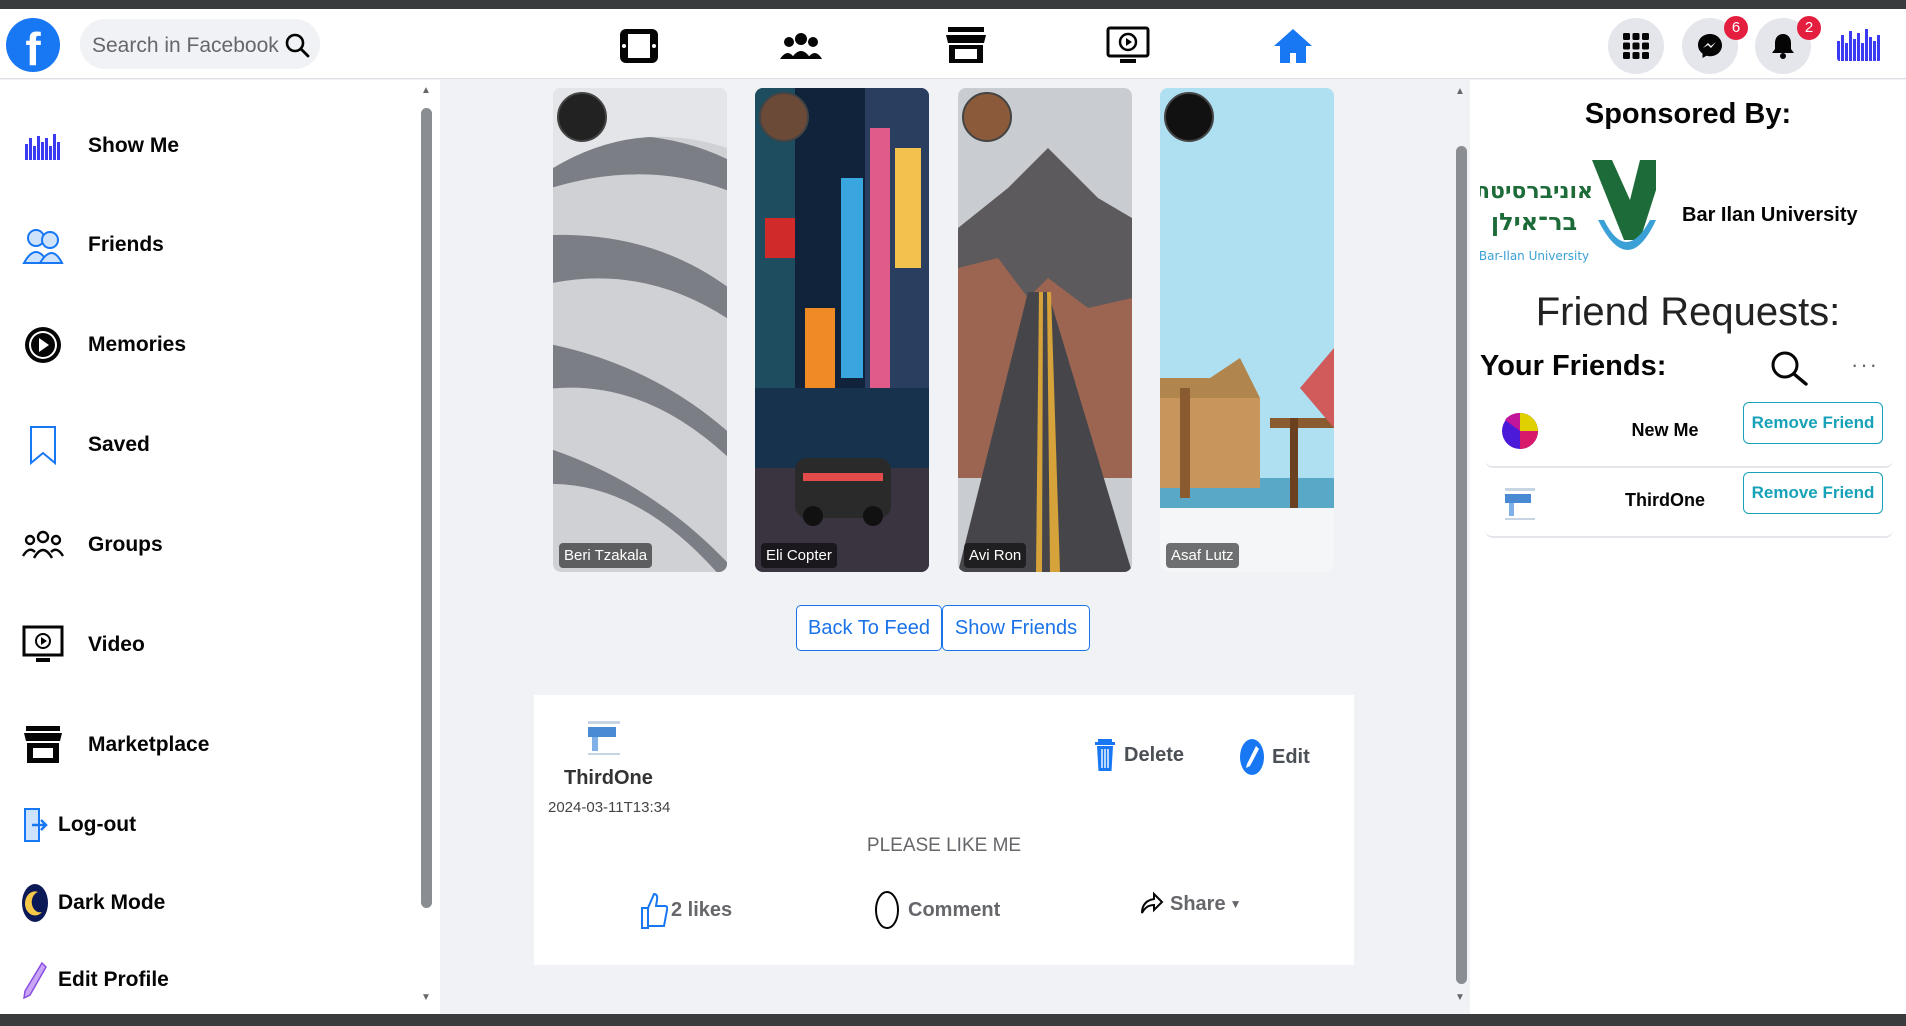 The image size is (1906, 1026). I want to click on like-button: 2 likes, so click(686, 910).